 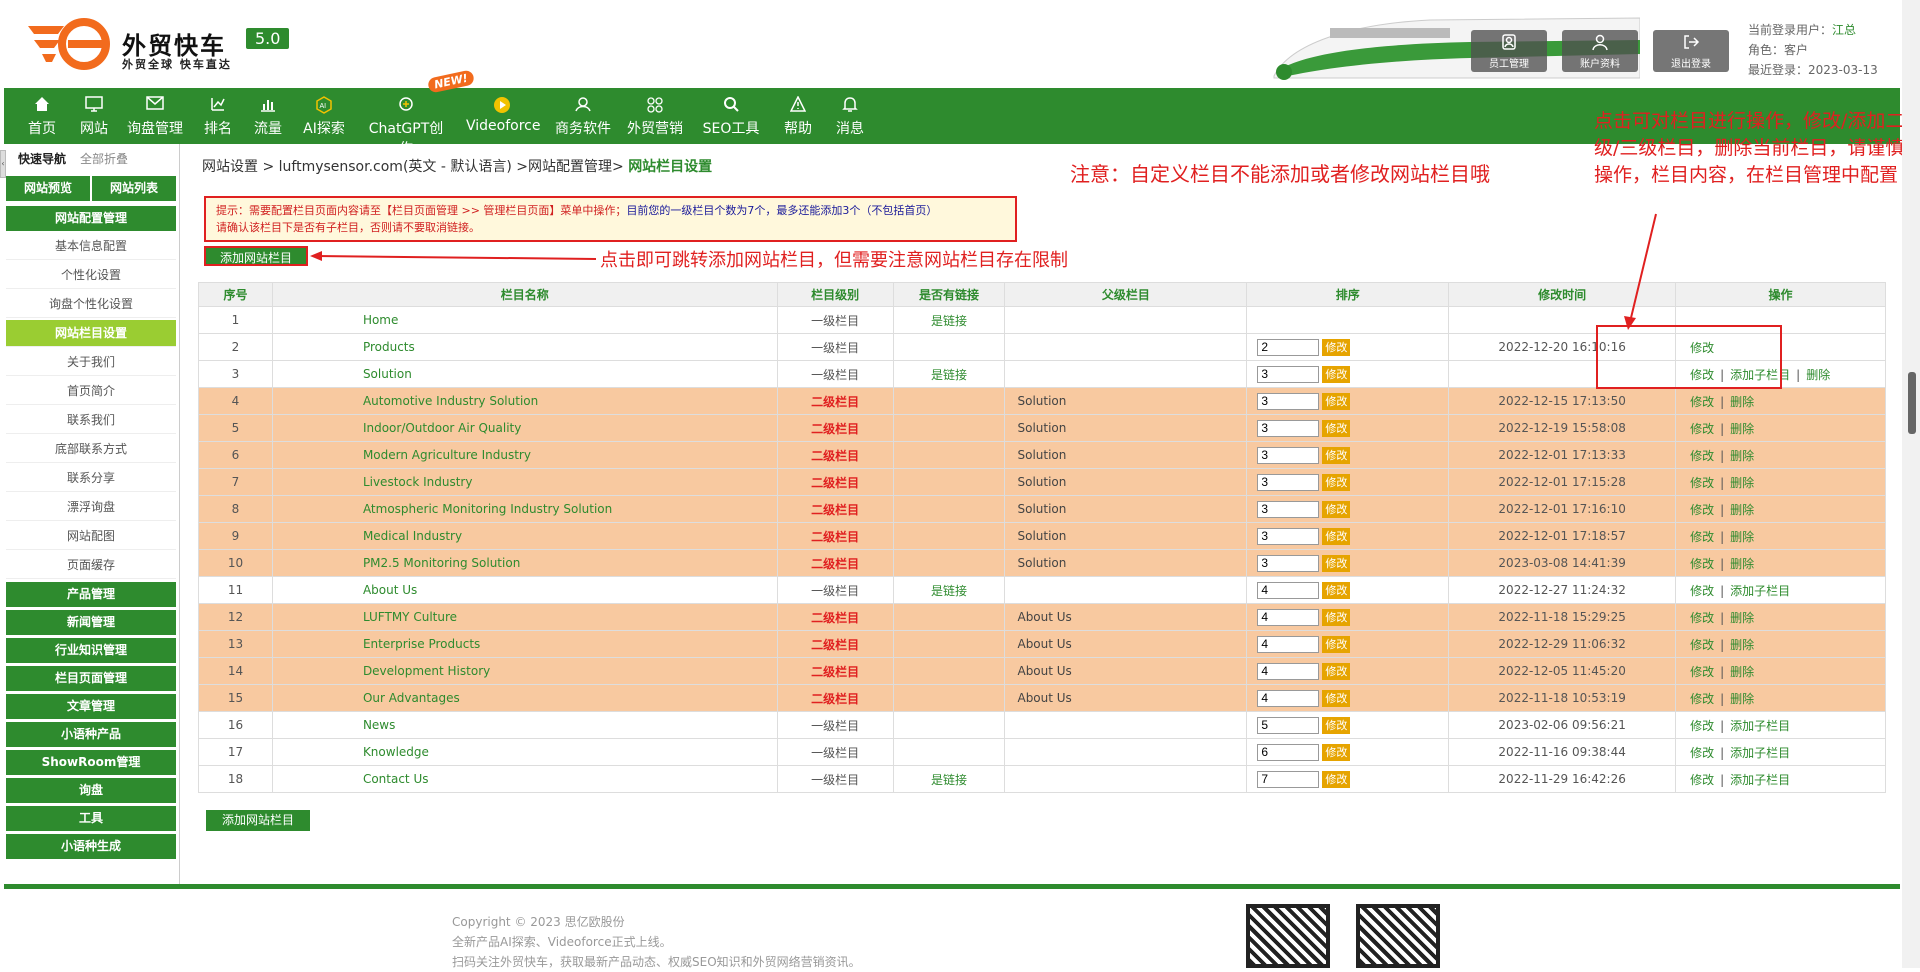 I want to click on sidebar-item-basic-info: 基本信息配置, so click(x=91, y=246).